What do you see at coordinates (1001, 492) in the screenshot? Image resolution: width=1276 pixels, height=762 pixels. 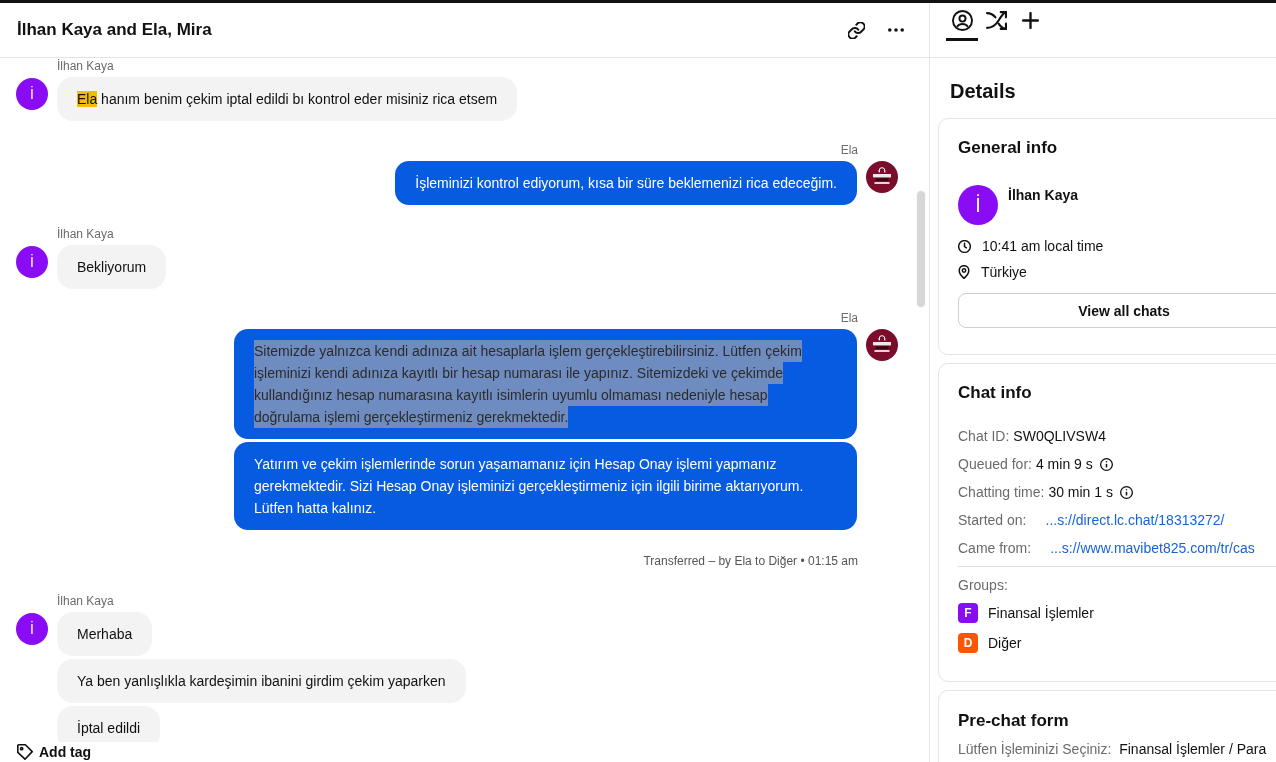 I see `field-label: Chatting time:` at bounding box center [1001, 492].